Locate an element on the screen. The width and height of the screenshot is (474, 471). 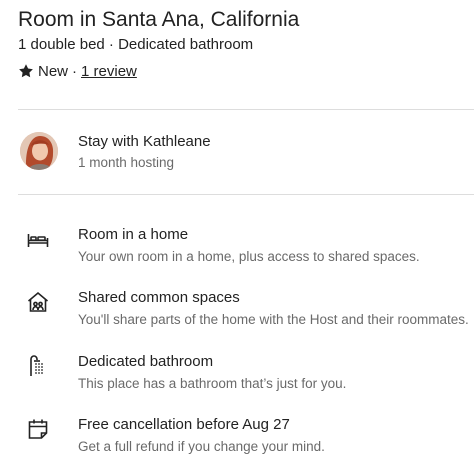
shower-icon is located at coordinates (36, 365).